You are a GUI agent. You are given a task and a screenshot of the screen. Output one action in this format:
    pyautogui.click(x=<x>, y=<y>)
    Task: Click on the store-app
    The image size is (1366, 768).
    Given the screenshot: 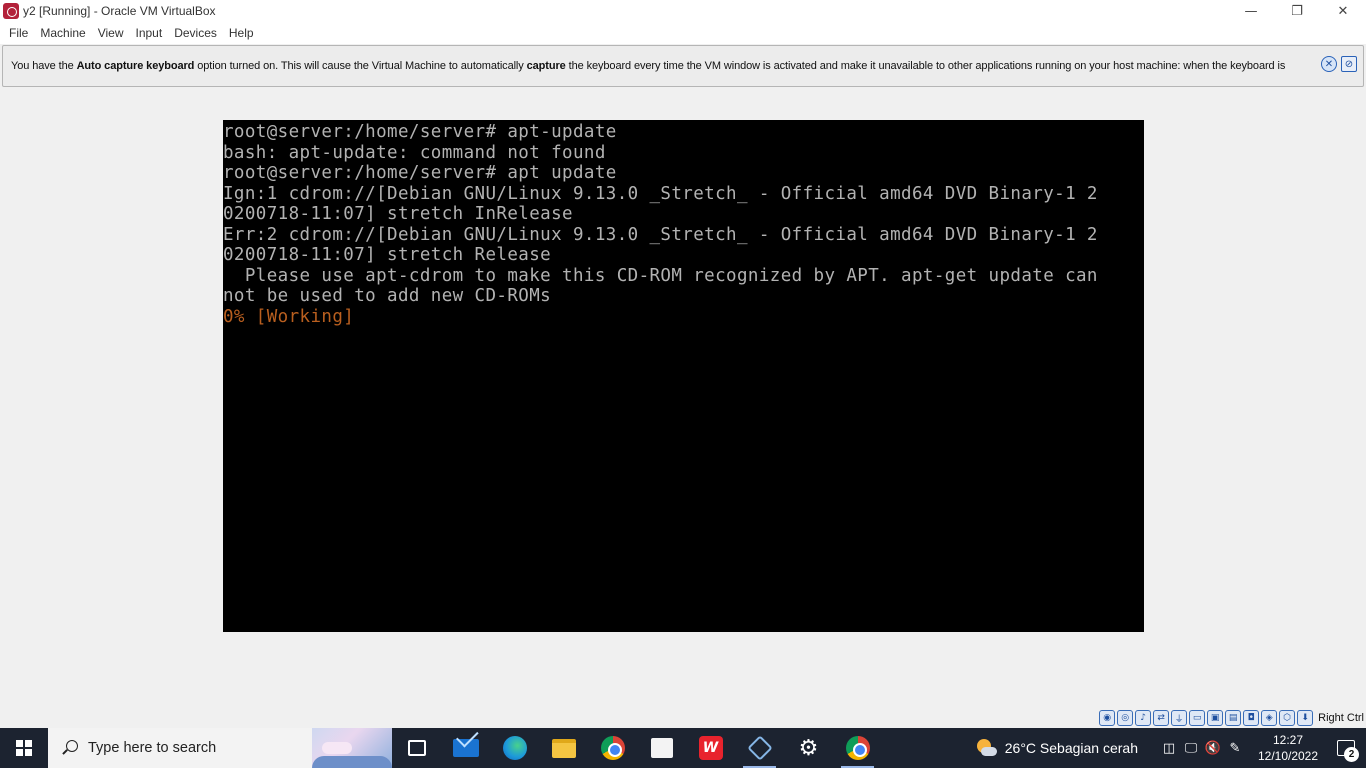 What is the action you would take?
    pyautogui.click(x=661, y=748)
    